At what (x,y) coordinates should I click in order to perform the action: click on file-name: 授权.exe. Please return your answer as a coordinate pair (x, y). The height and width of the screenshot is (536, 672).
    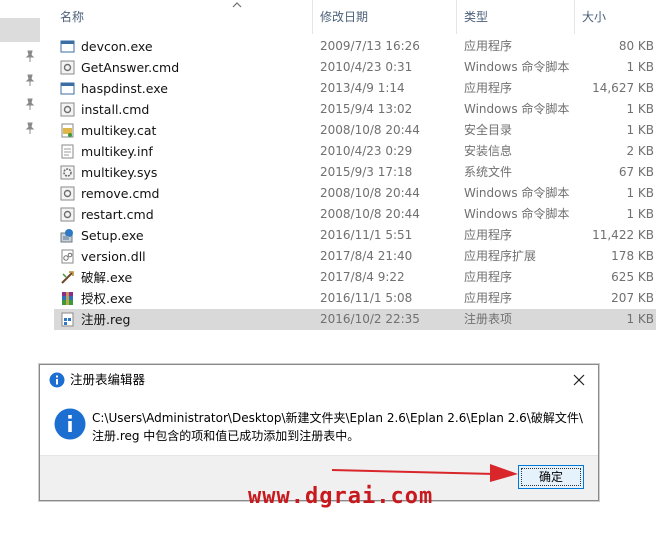
    Looking at the image, I should click on (107, 298).